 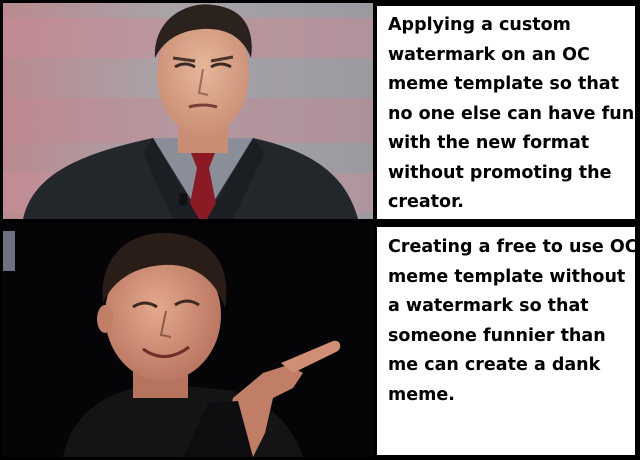 I want to click on caption-line: watermark on an OC, so click(x=489, y=54).